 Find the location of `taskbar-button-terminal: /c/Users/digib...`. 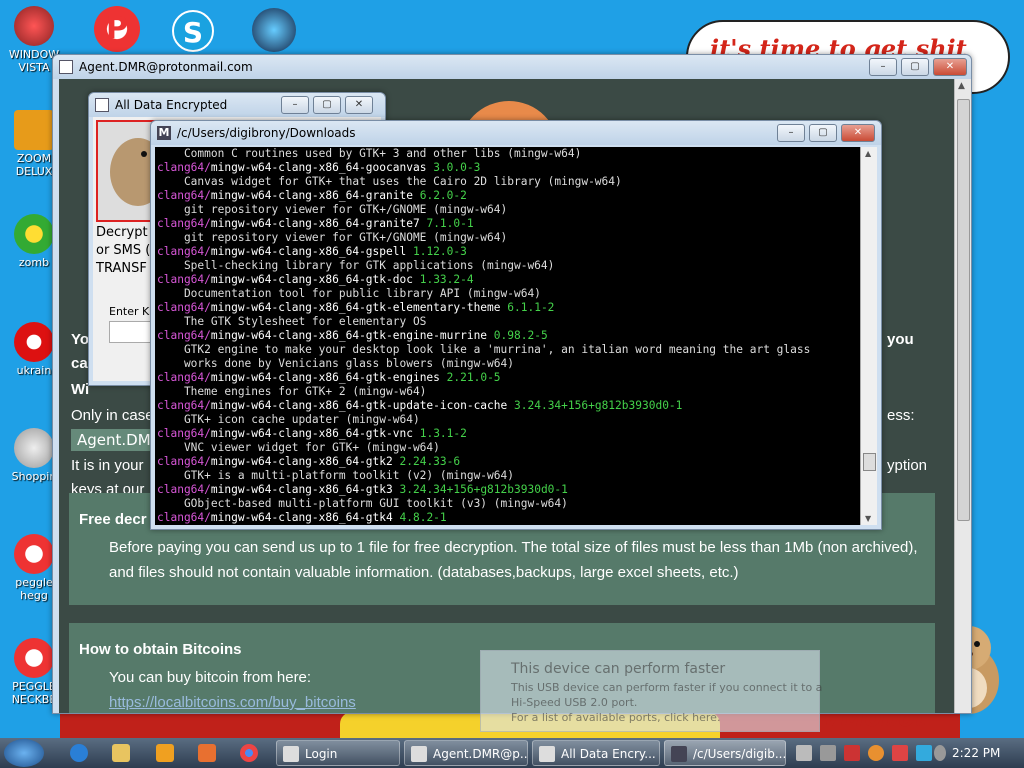

taskbar-button-terminal: /c/Users/digib... is located at coordinates (725, 753).